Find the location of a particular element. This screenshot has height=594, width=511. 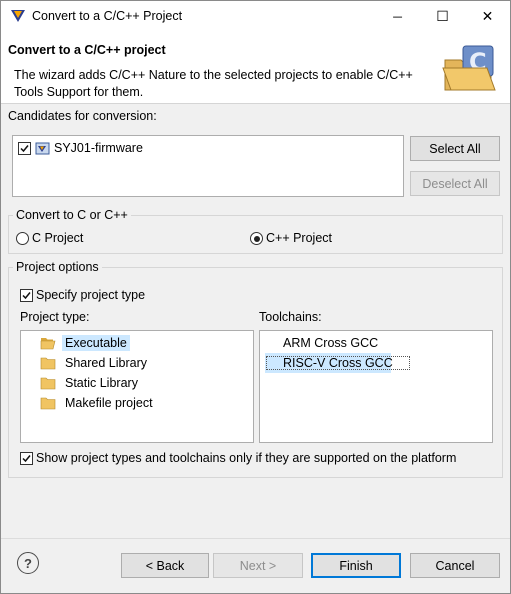

cancel-button-label: Cancel is located at coordinates (455, 565).